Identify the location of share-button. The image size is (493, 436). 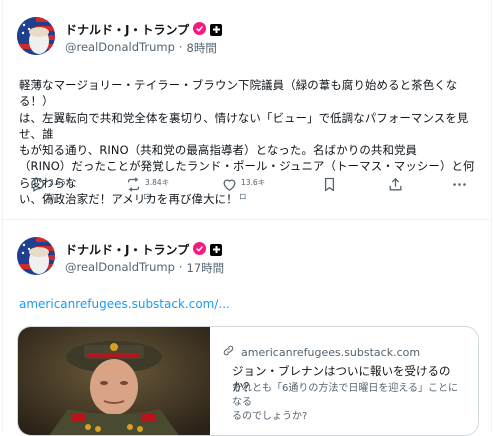
(395, 184).